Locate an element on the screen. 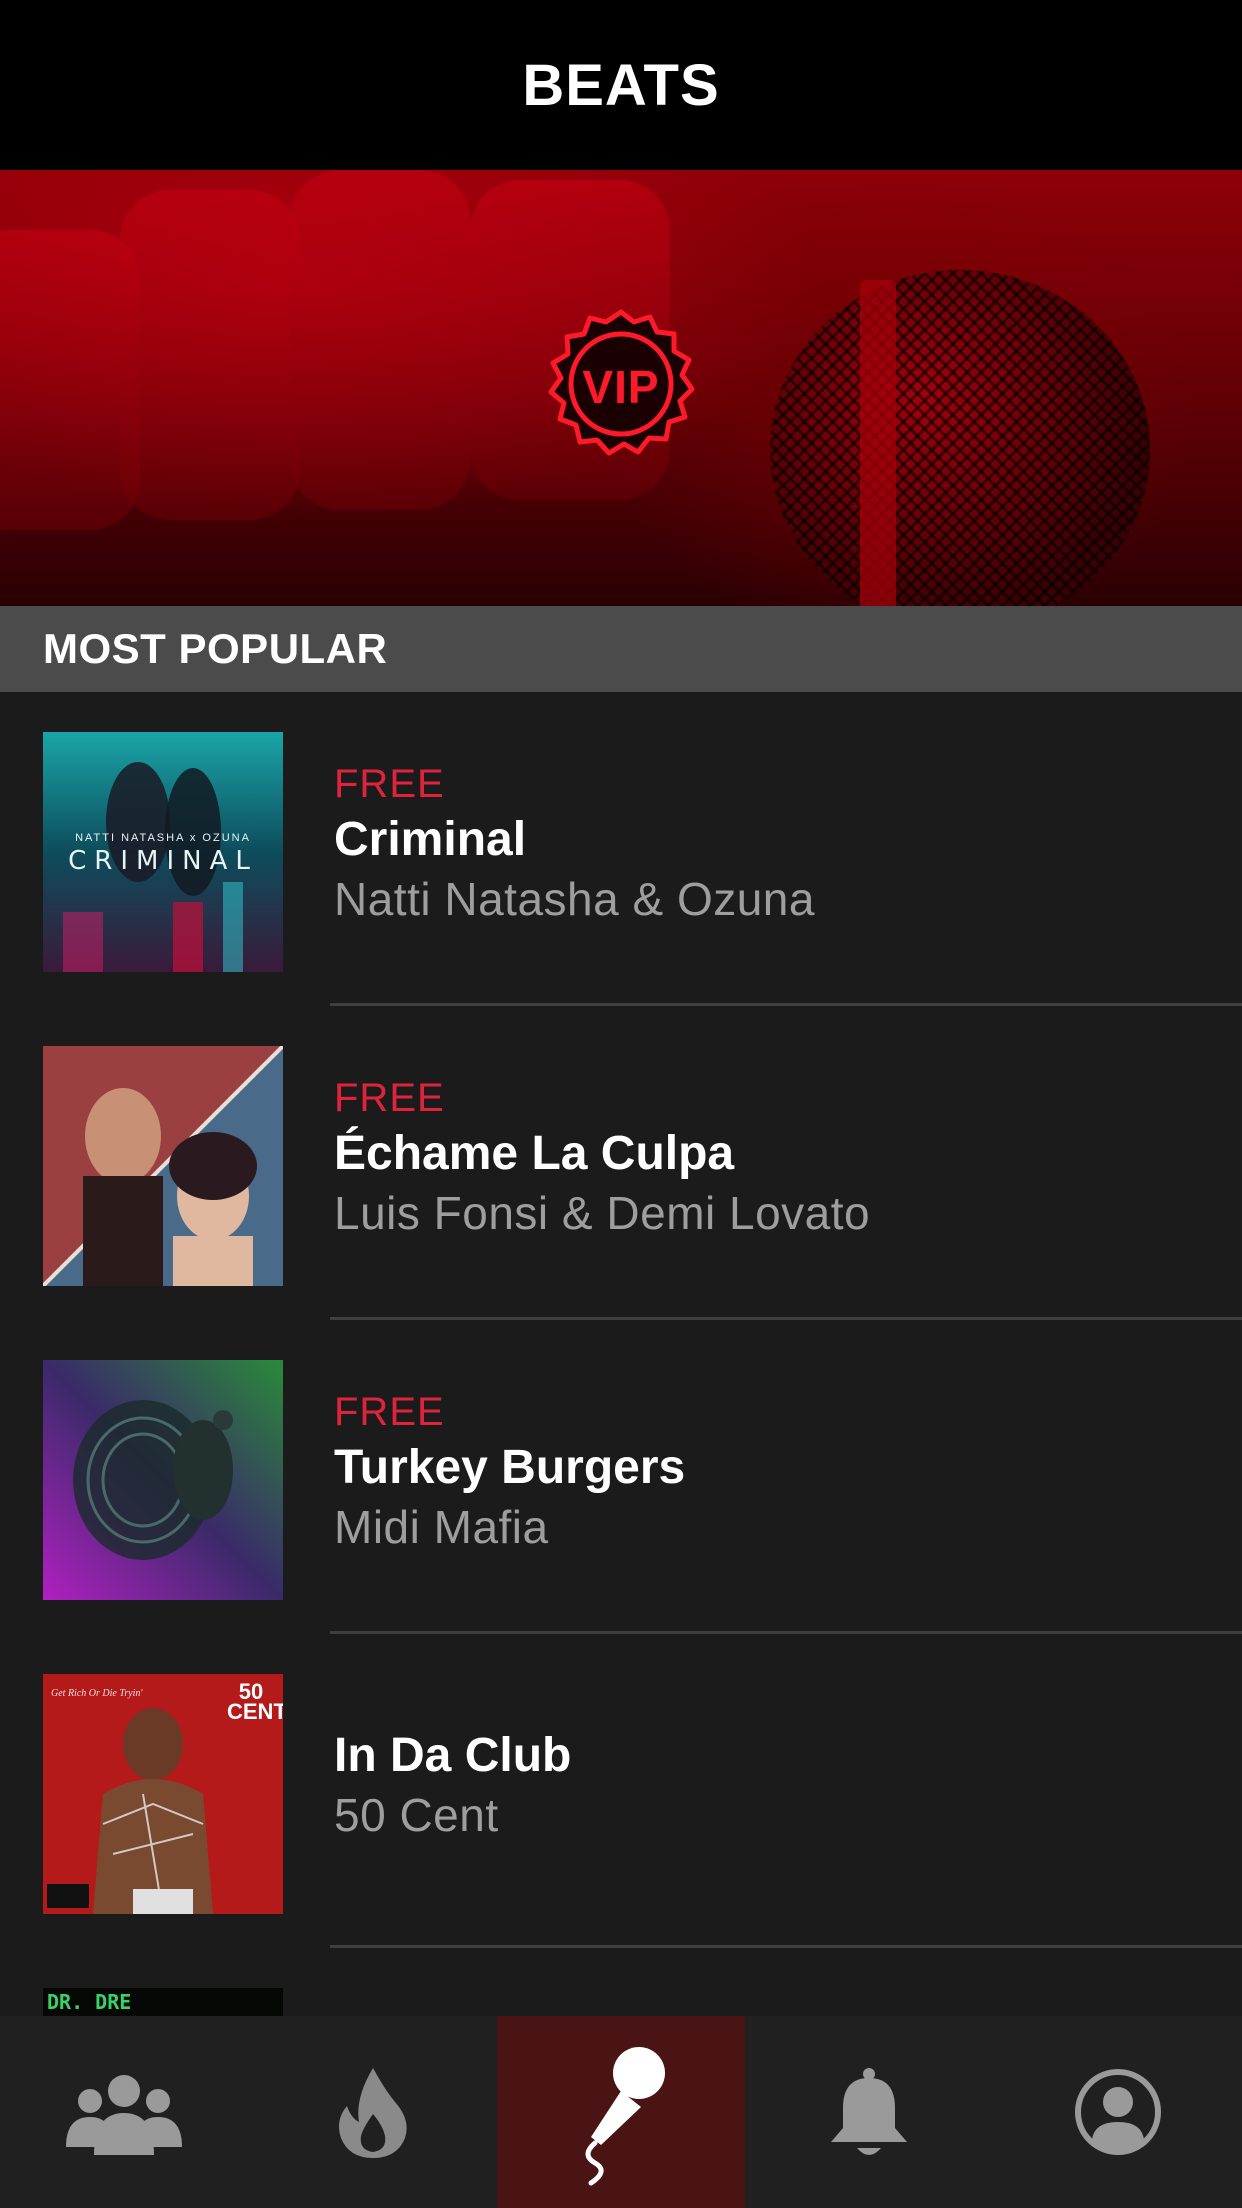  section-title: MOST POPULAR is located at coordinates (215, 648).